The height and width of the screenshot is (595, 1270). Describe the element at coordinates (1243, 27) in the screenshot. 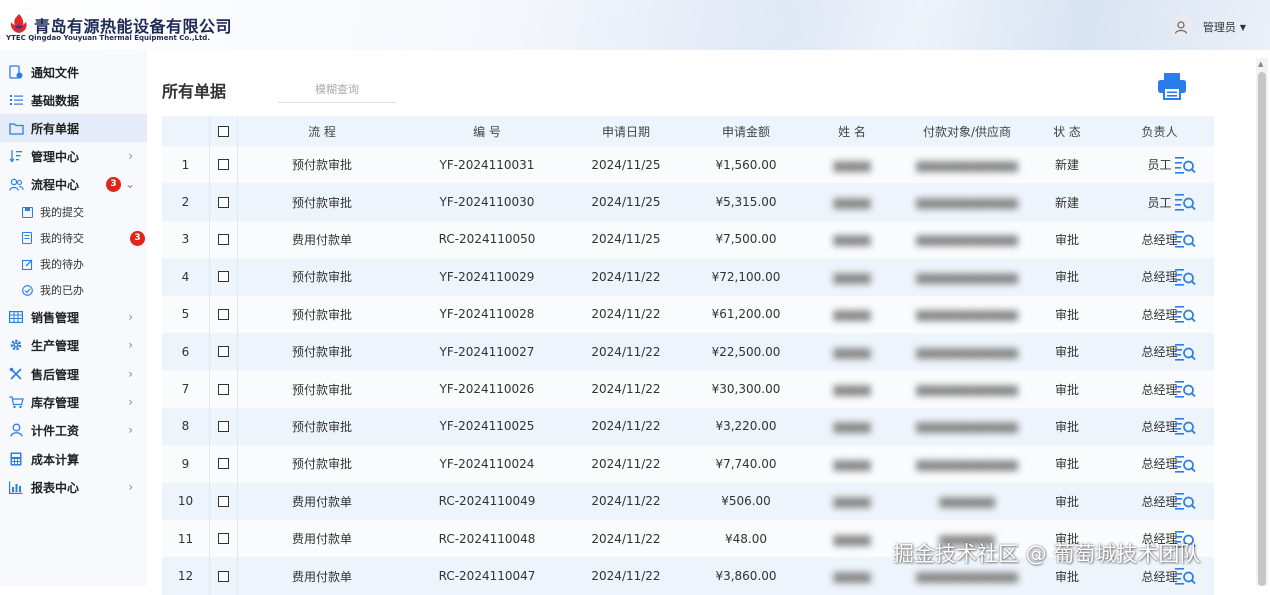

I see `caret-down-icon: ▼` at that location.